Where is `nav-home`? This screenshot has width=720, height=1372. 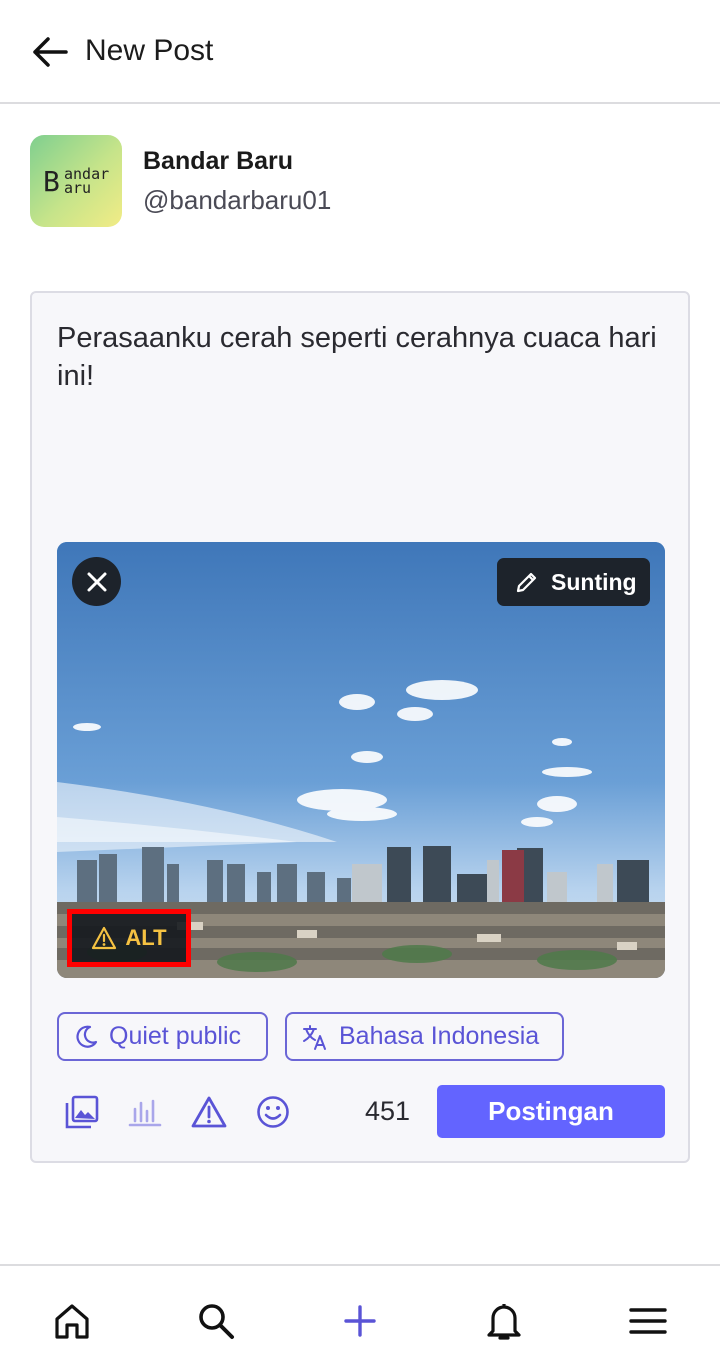
nav-home is located at coordinates (72, 1321).